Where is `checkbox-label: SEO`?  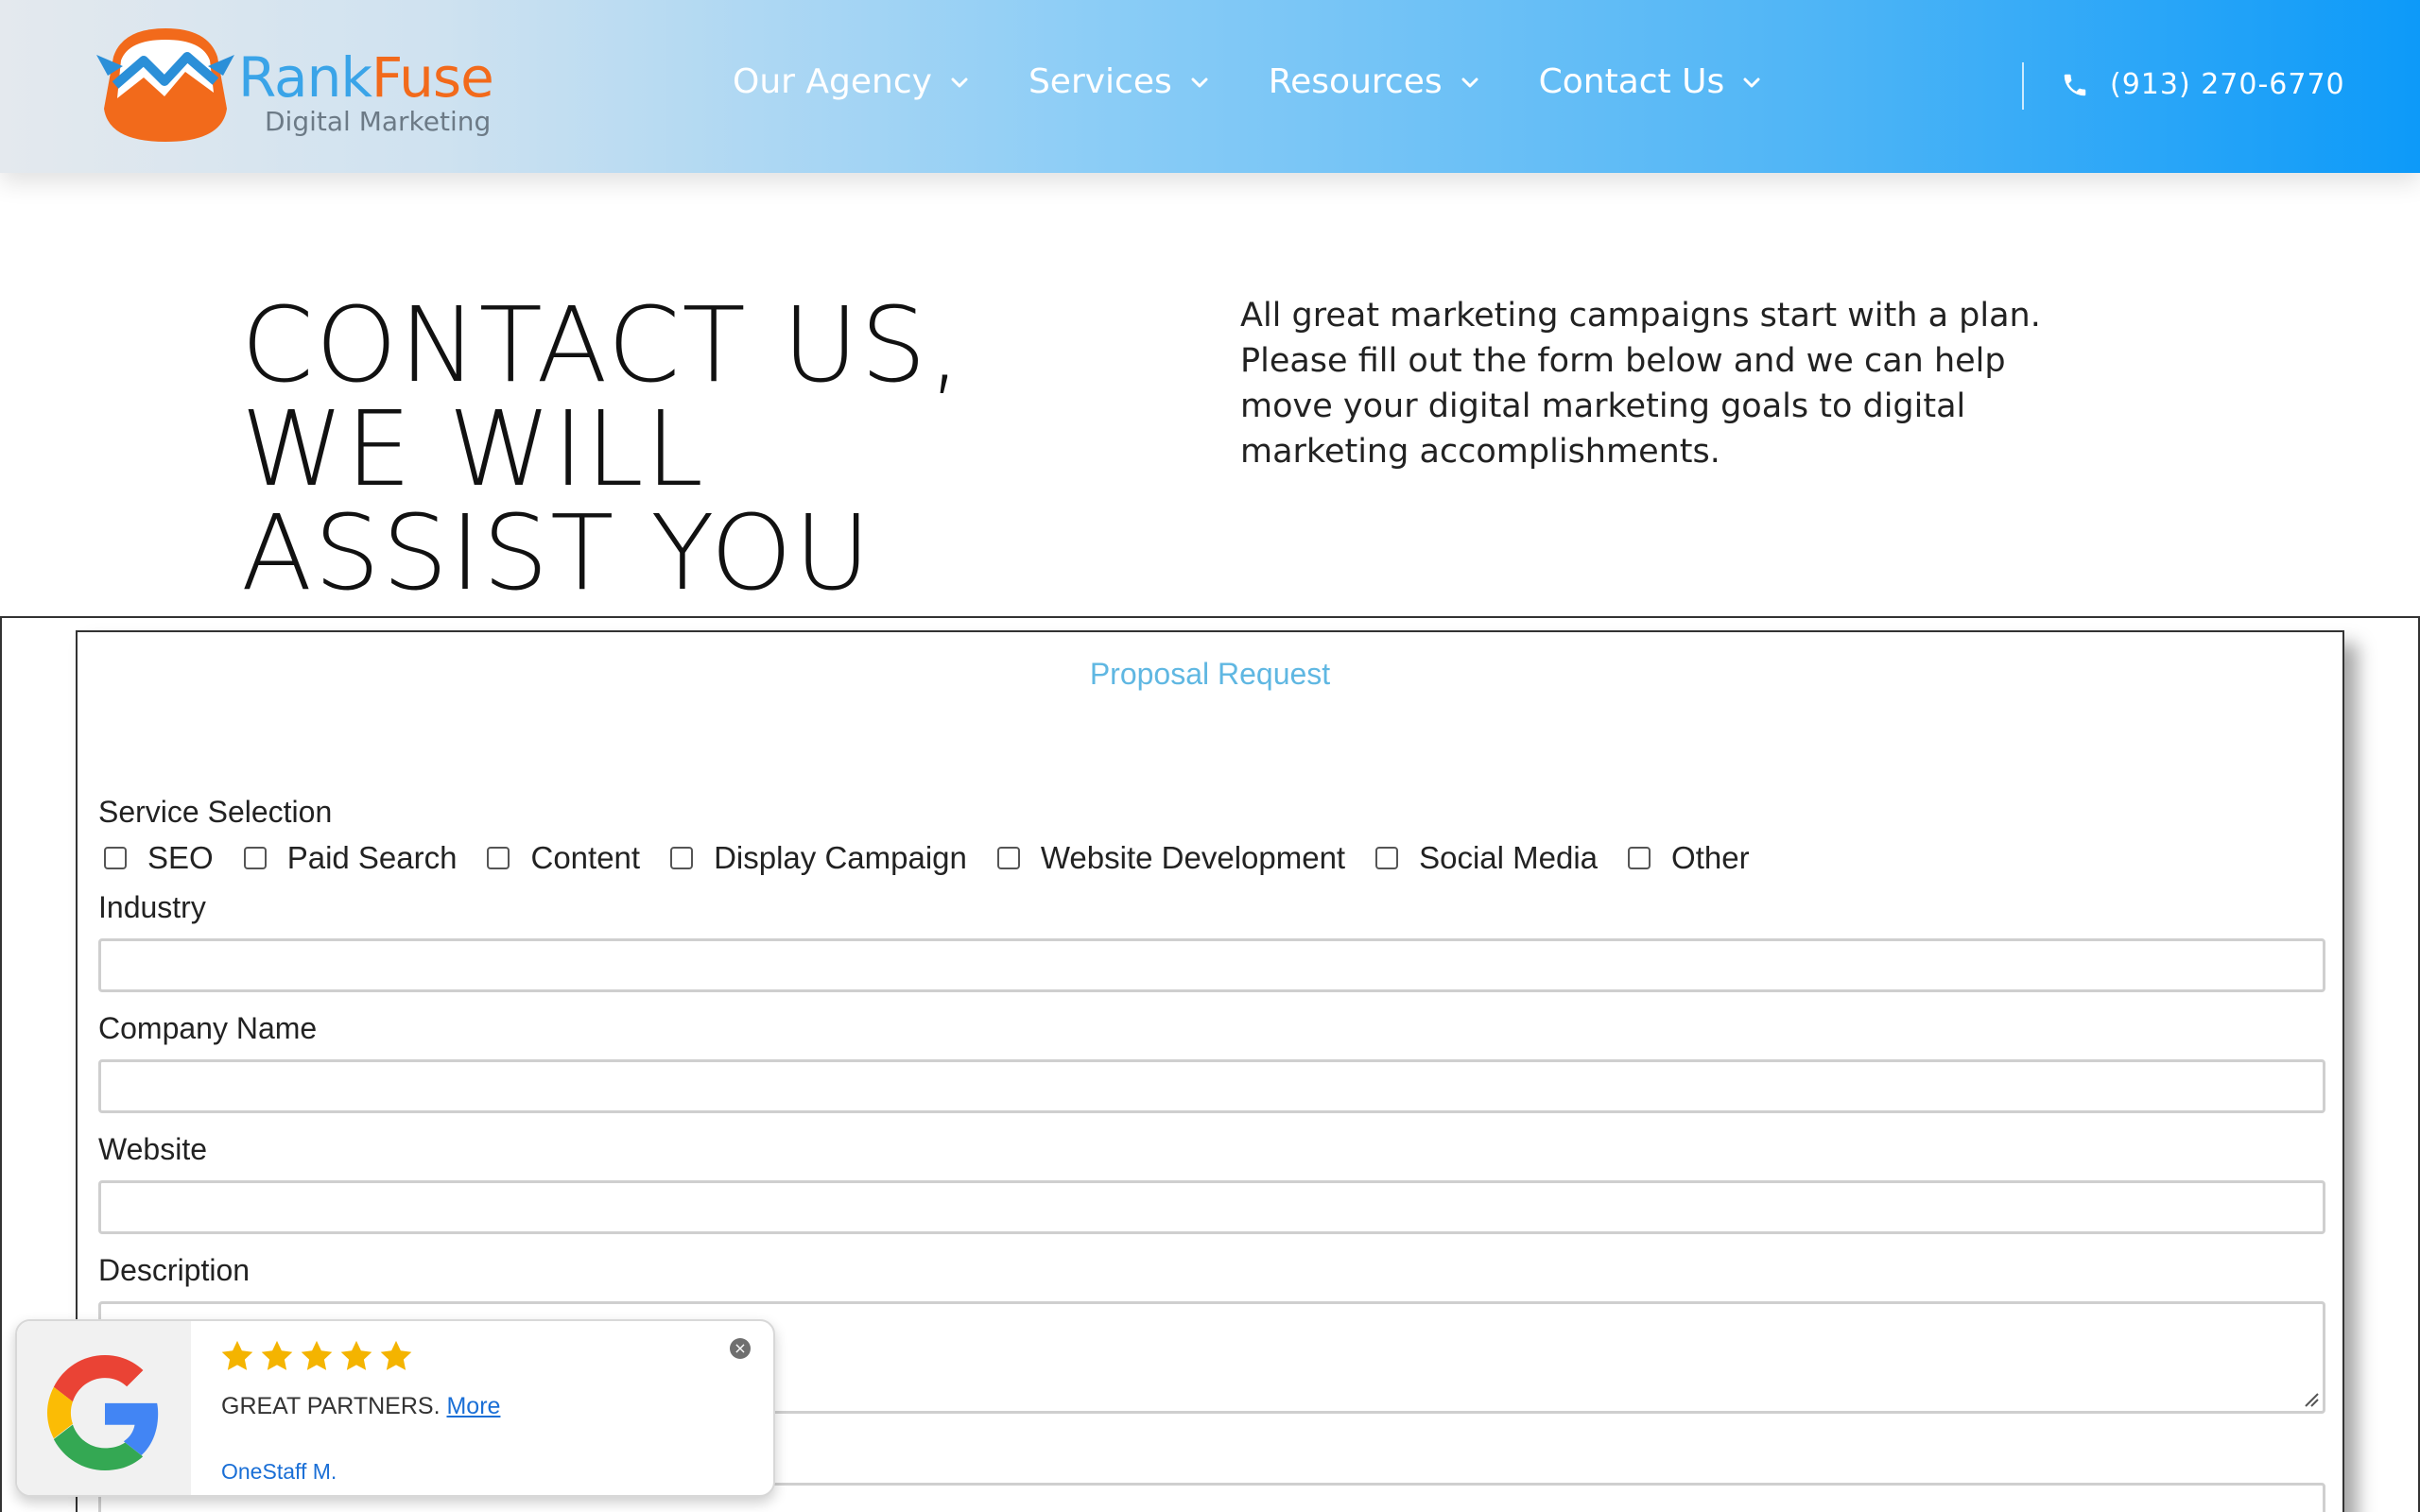
checkbox-label: SEO is located at coordinates (180, 857).